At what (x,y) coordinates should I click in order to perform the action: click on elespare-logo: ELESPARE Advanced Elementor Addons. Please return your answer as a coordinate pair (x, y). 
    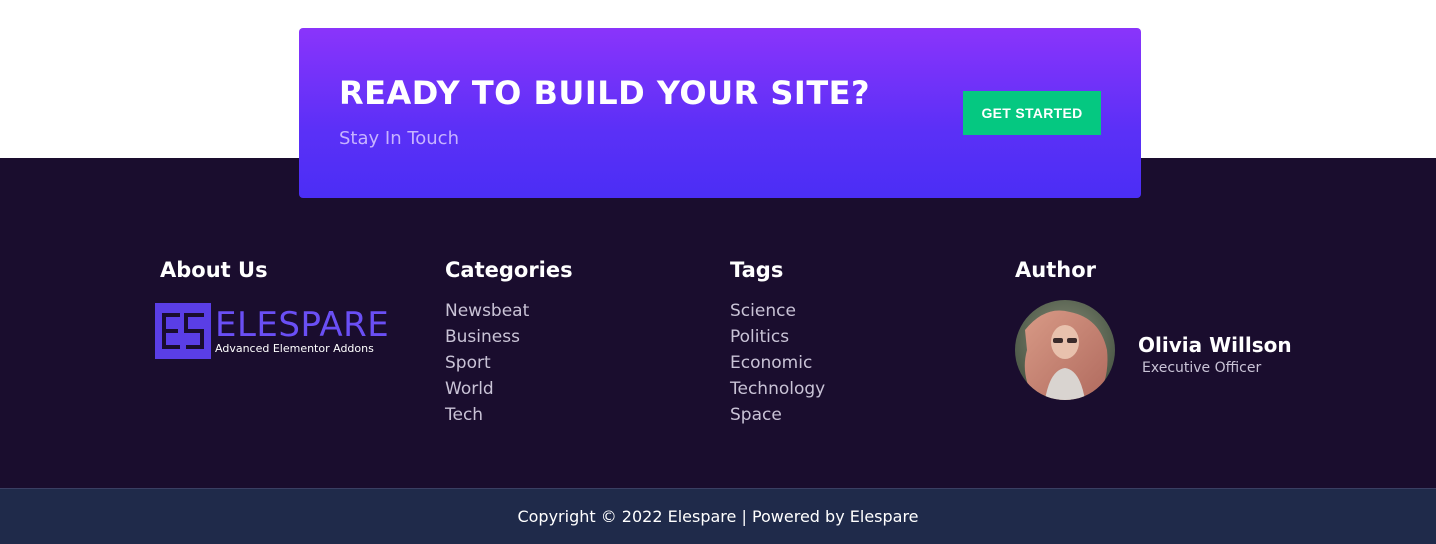
    Looking at the image, I should click on (272, 331).